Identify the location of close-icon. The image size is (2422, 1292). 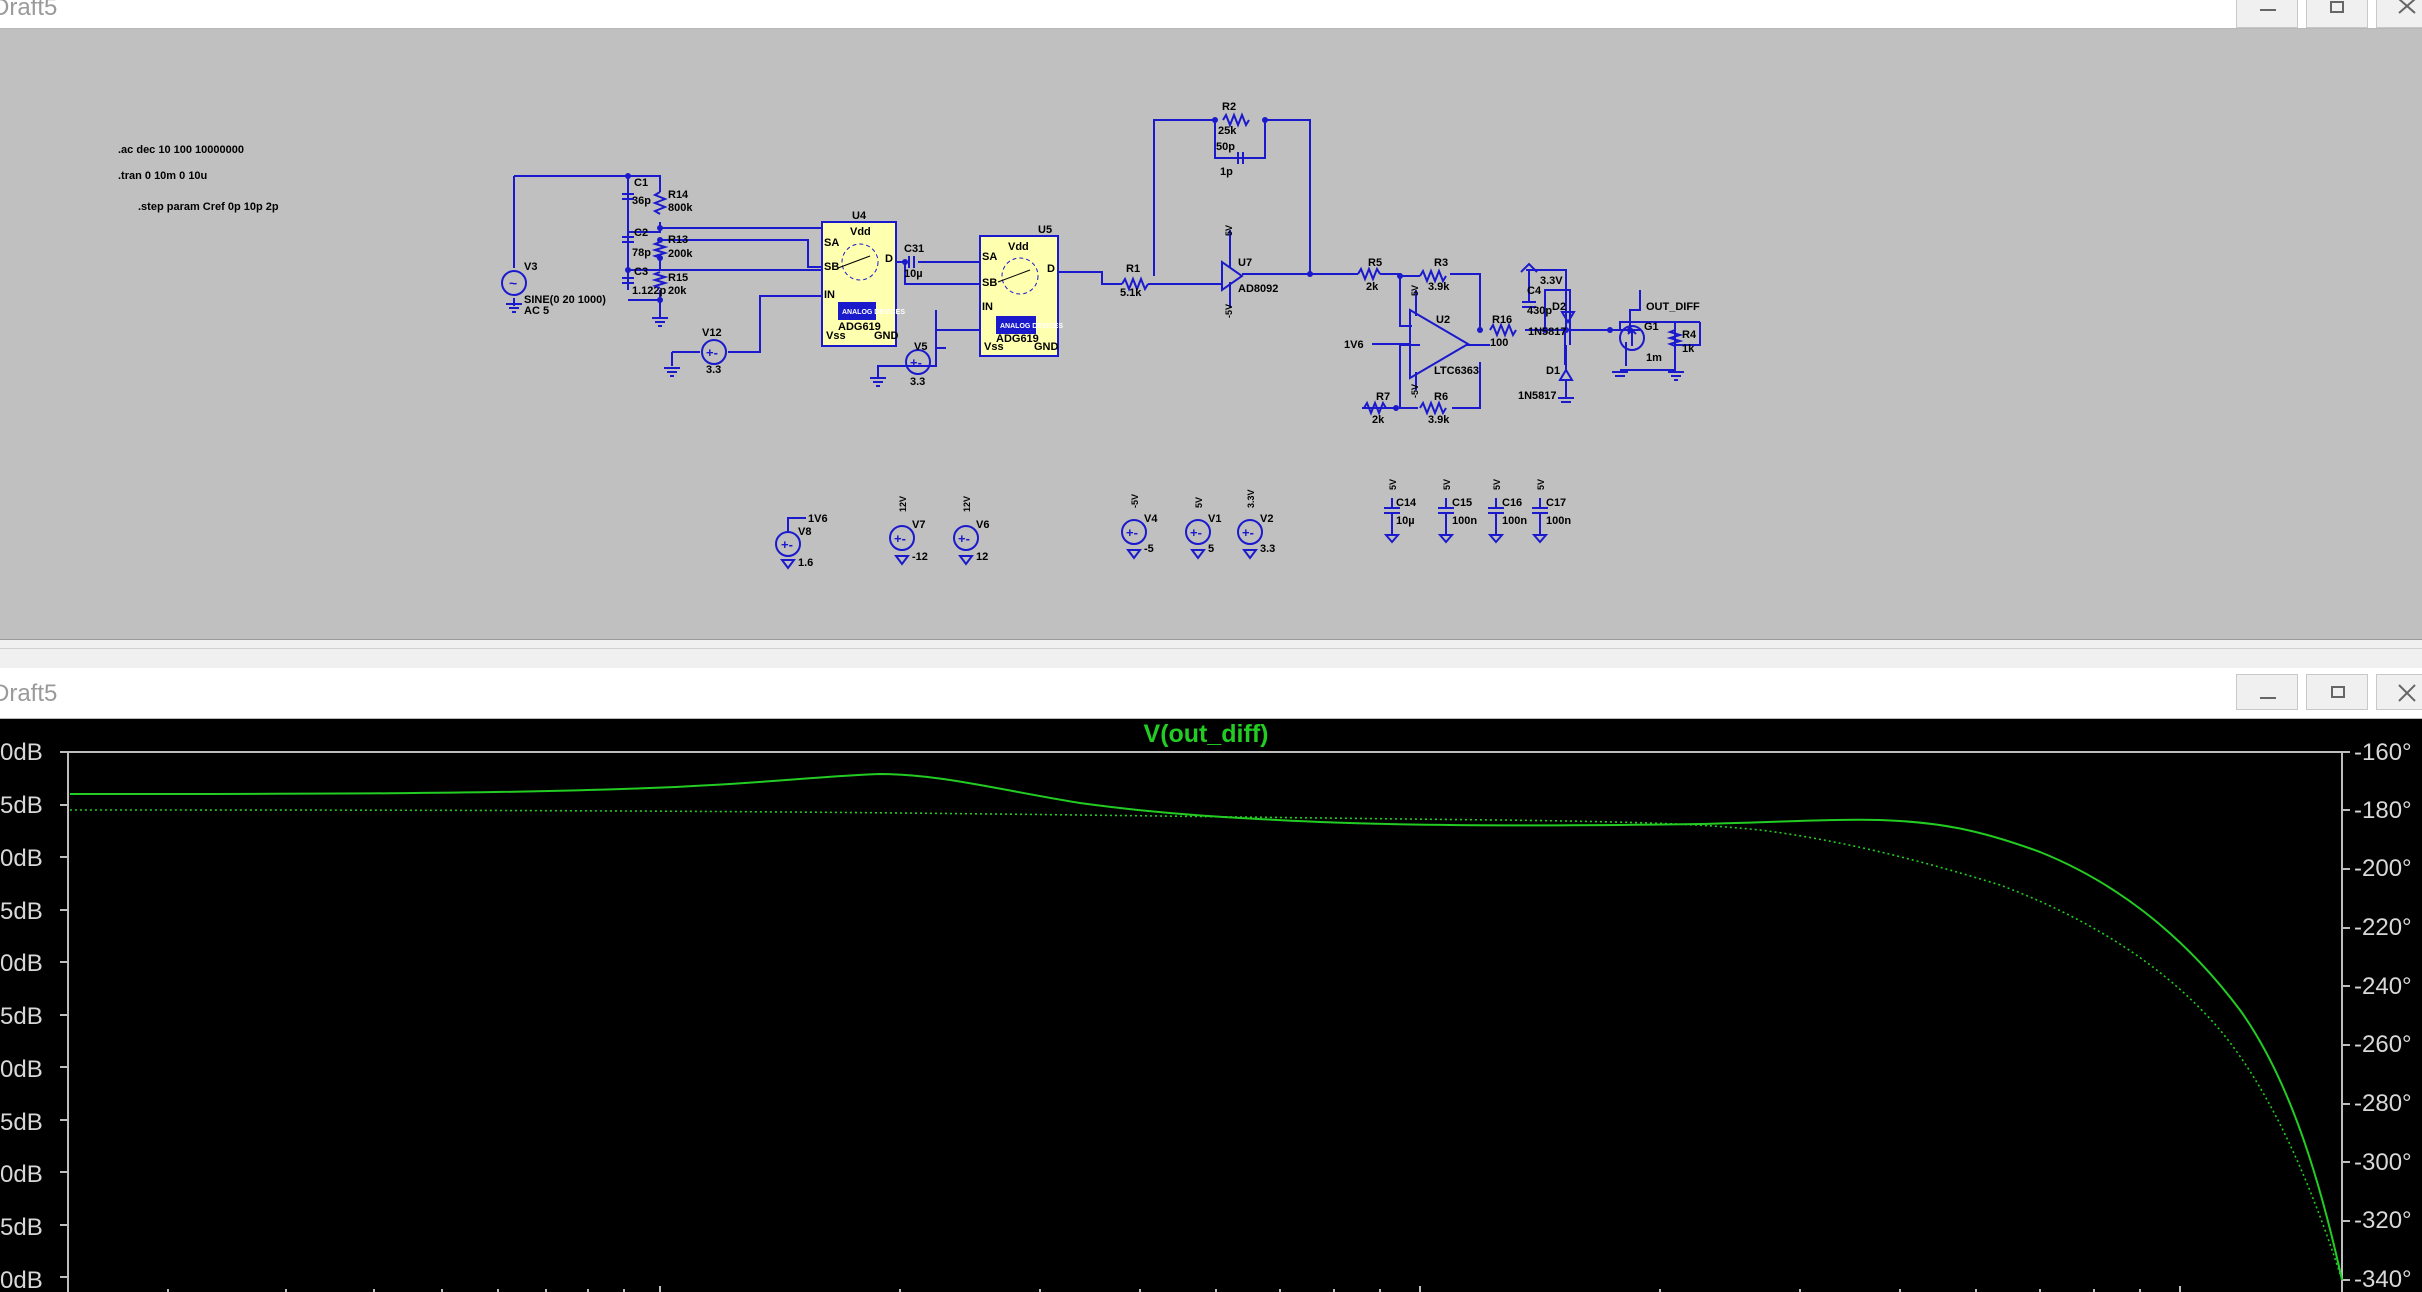
(2407, 693).